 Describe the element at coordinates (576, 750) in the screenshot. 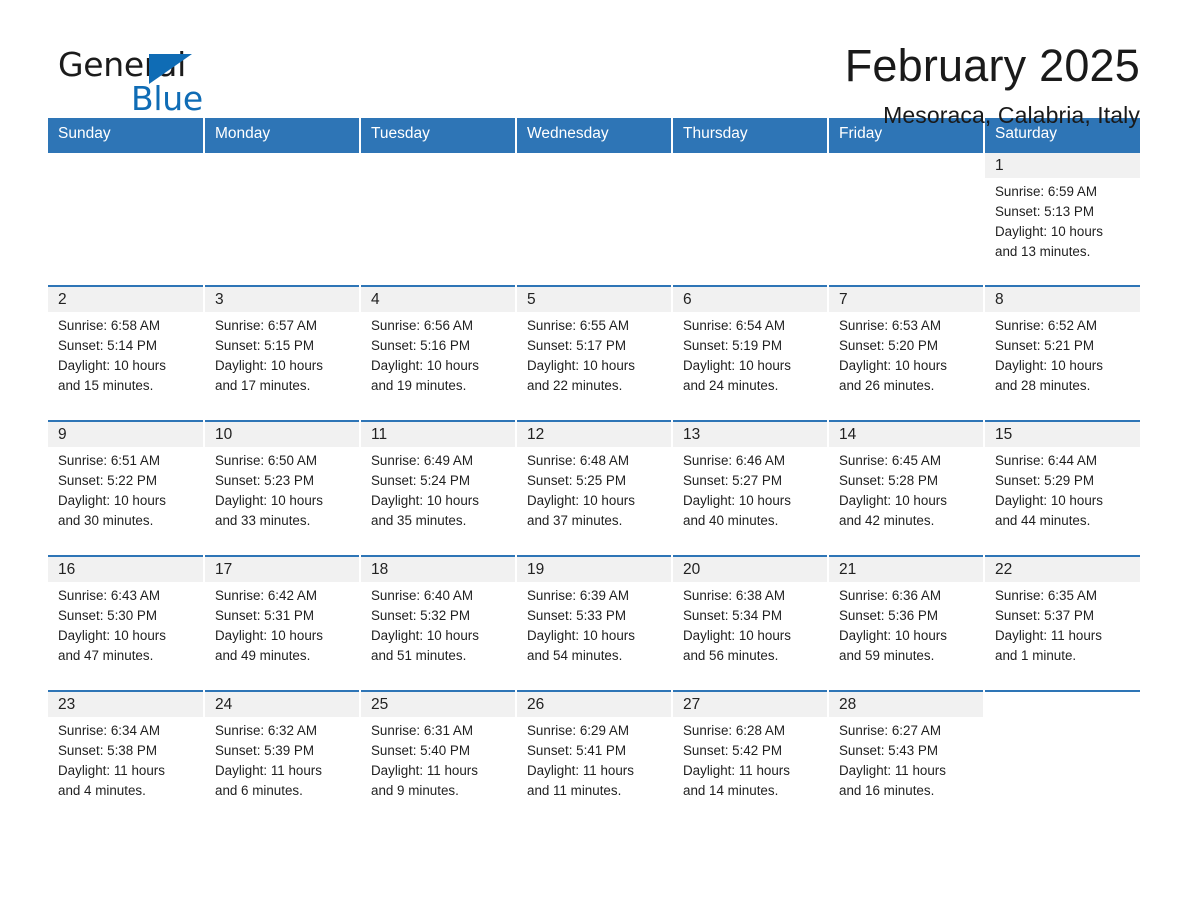

I see `sunset-text: Sunset: 5:41 PM` at that location.